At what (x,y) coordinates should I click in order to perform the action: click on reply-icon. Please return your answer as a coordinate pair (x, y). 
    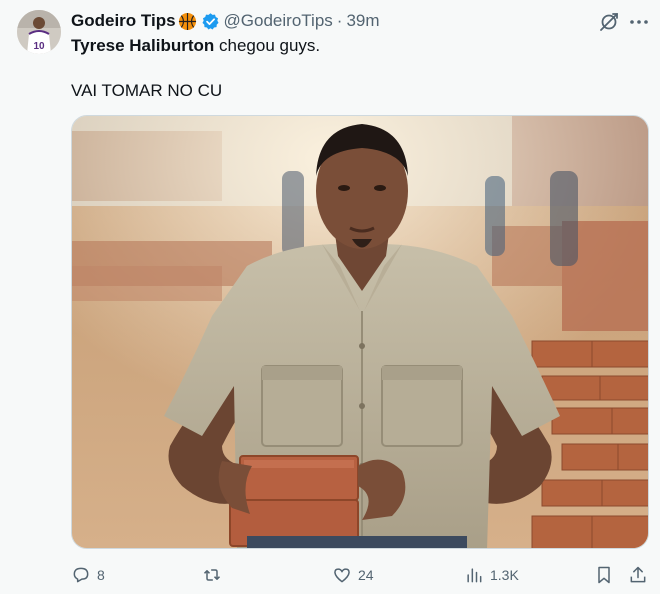
    Looking at the image, I should click on (81, 575).